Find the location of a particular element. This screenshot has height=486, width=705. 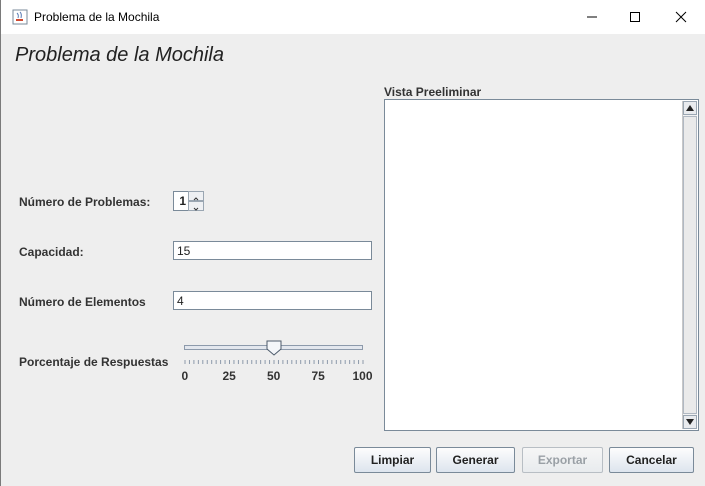

maximize-button is located at coordinates (635, 17).